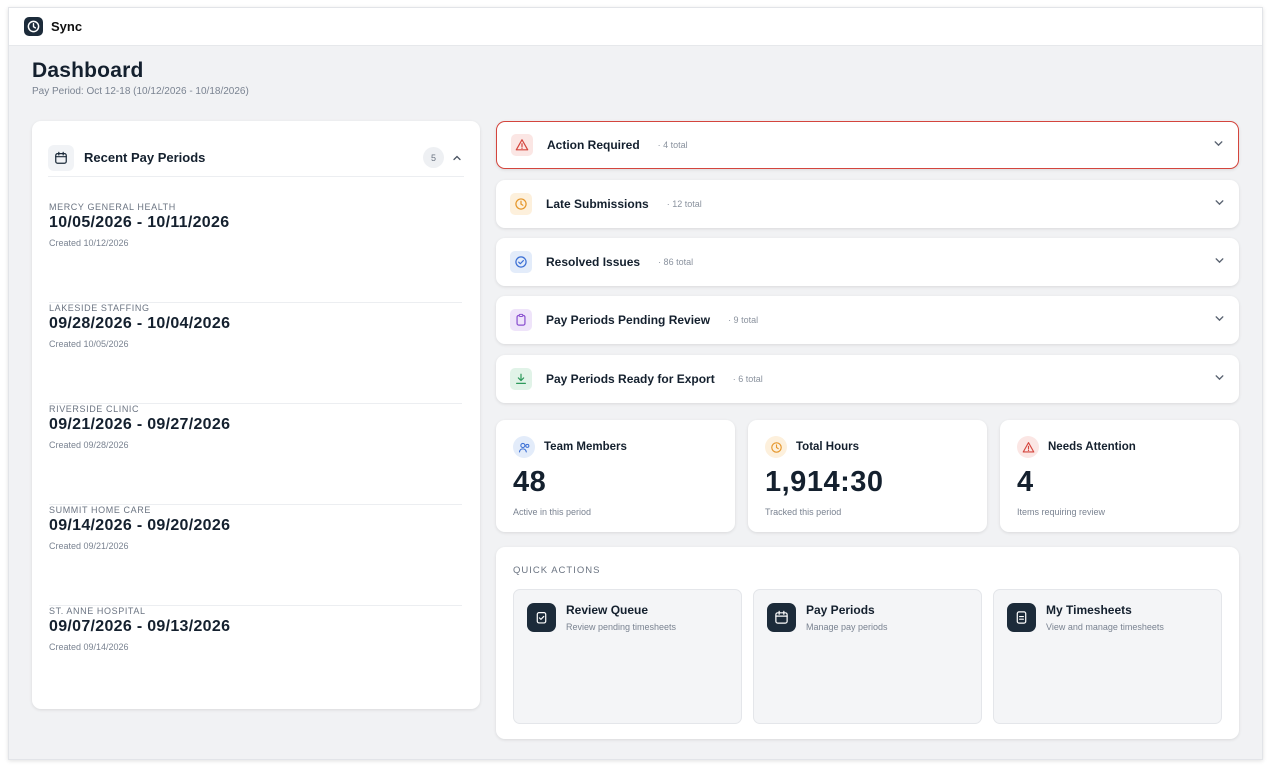 This screenshot has height=774, width=1278. I want to click on section-title: Pay Periods Ready for Export, so click(630, 379).